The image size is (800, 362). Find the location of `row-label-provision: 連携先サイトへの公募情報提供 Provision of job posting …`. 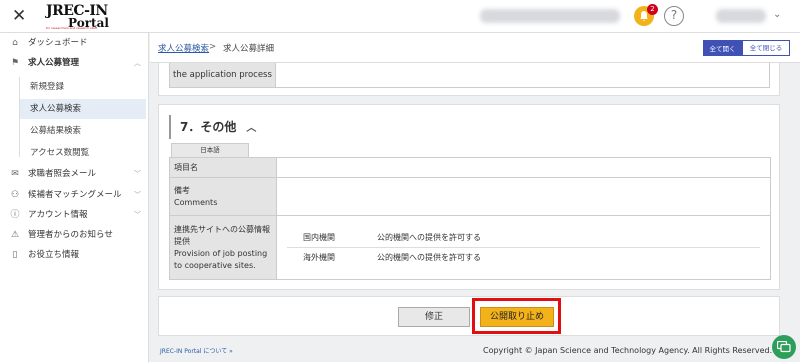

row-label-provision: 連携先サイトへの公募情報提供 Provision of job posting … is located at coordinates (223, 247).